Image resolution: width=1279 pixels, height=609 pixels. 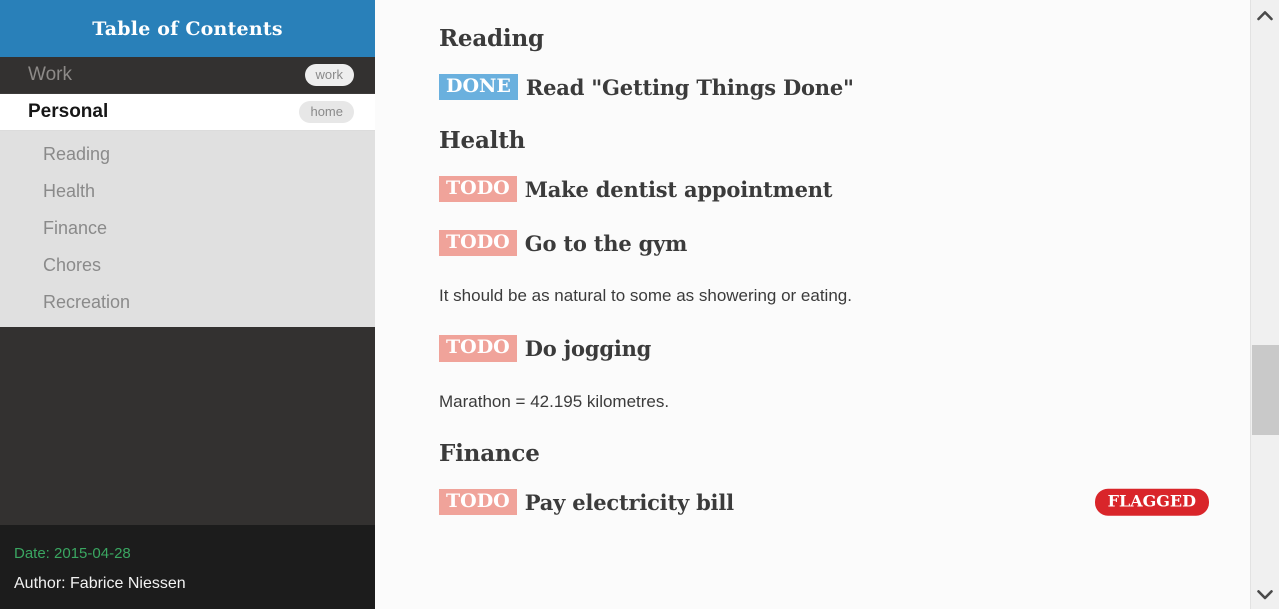 I want to click on section-heading-health-text: Health, so click(x=482, y=140).